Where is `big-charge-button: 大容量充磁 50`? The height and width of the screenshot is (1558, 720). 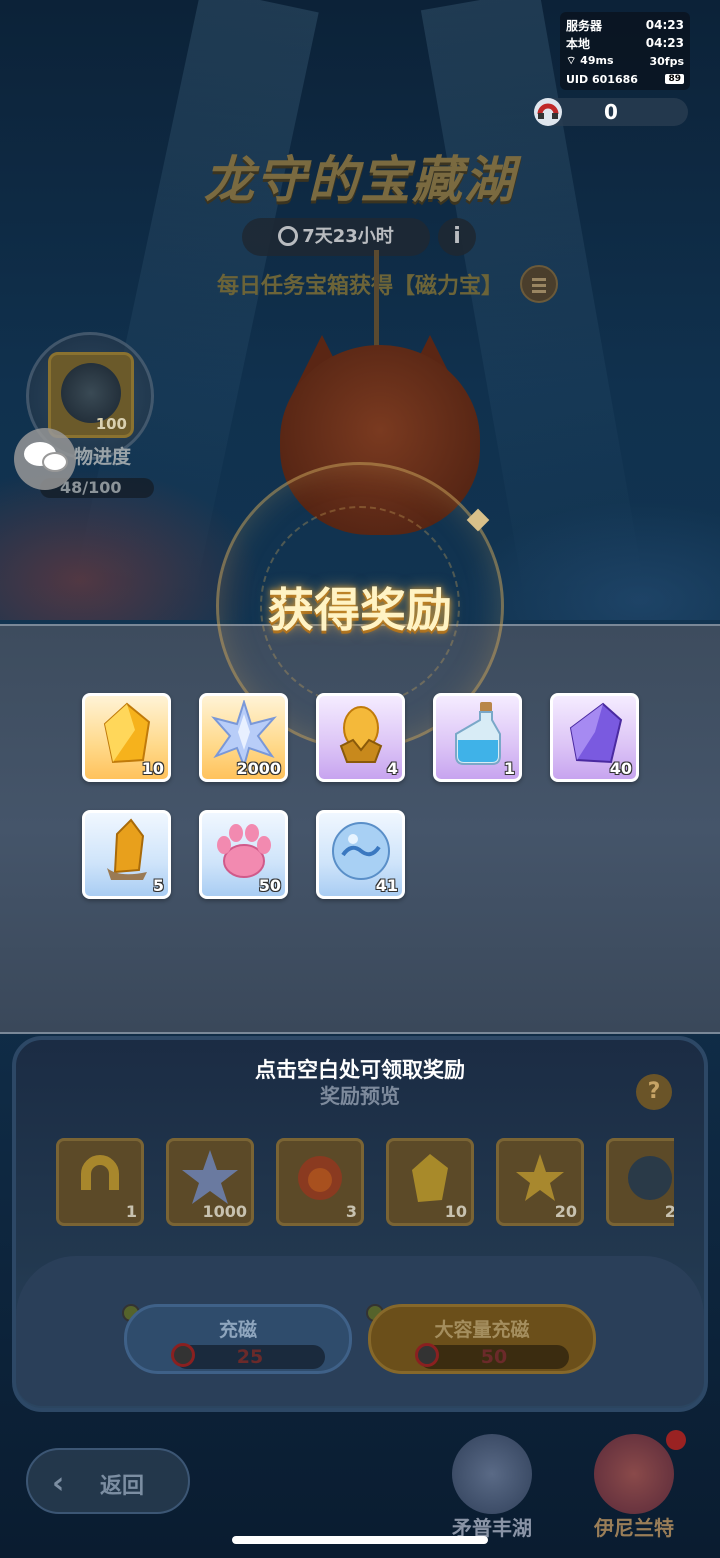 big-charge-button: 大容量充磁 50 is located at coordinates (482, 1339).